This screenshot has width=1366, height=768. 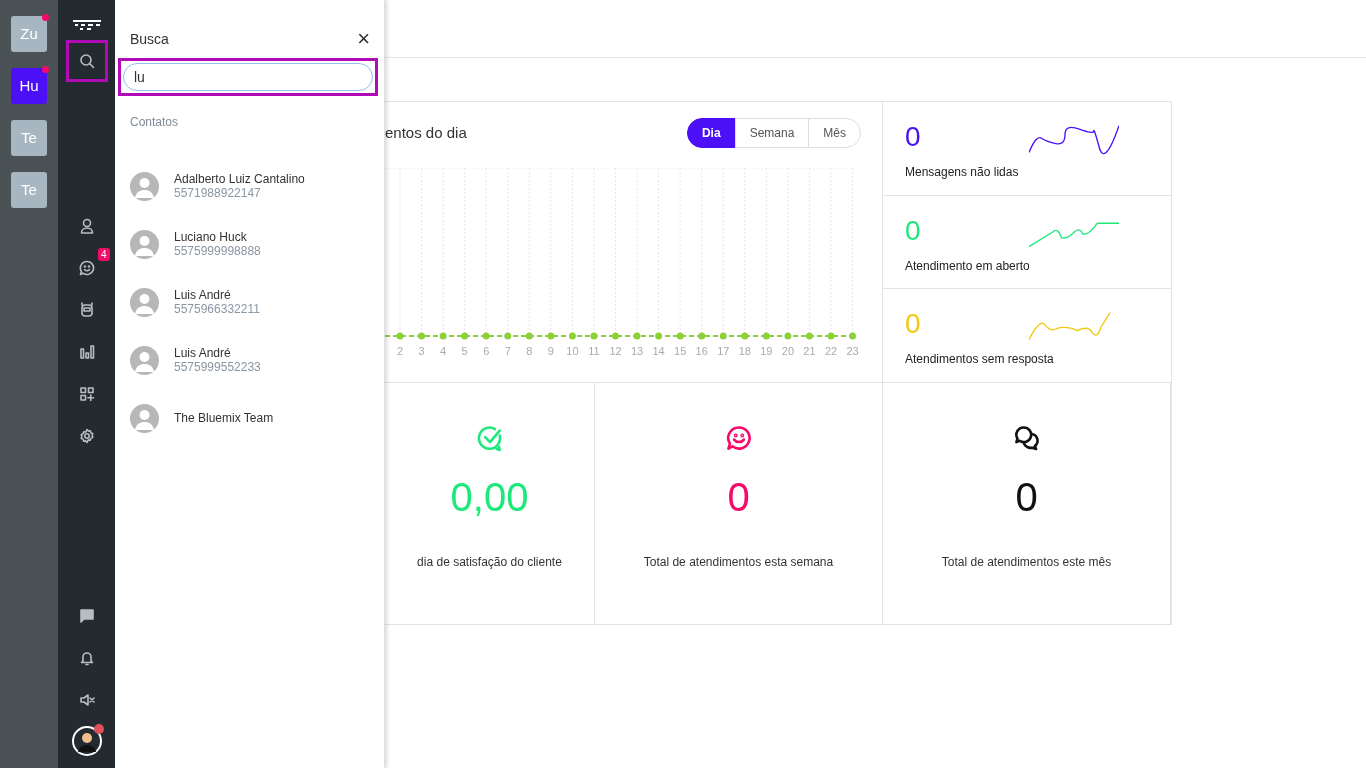 I want to click on stat-label: Mensagens não lidas, so click(x=962, y=172).